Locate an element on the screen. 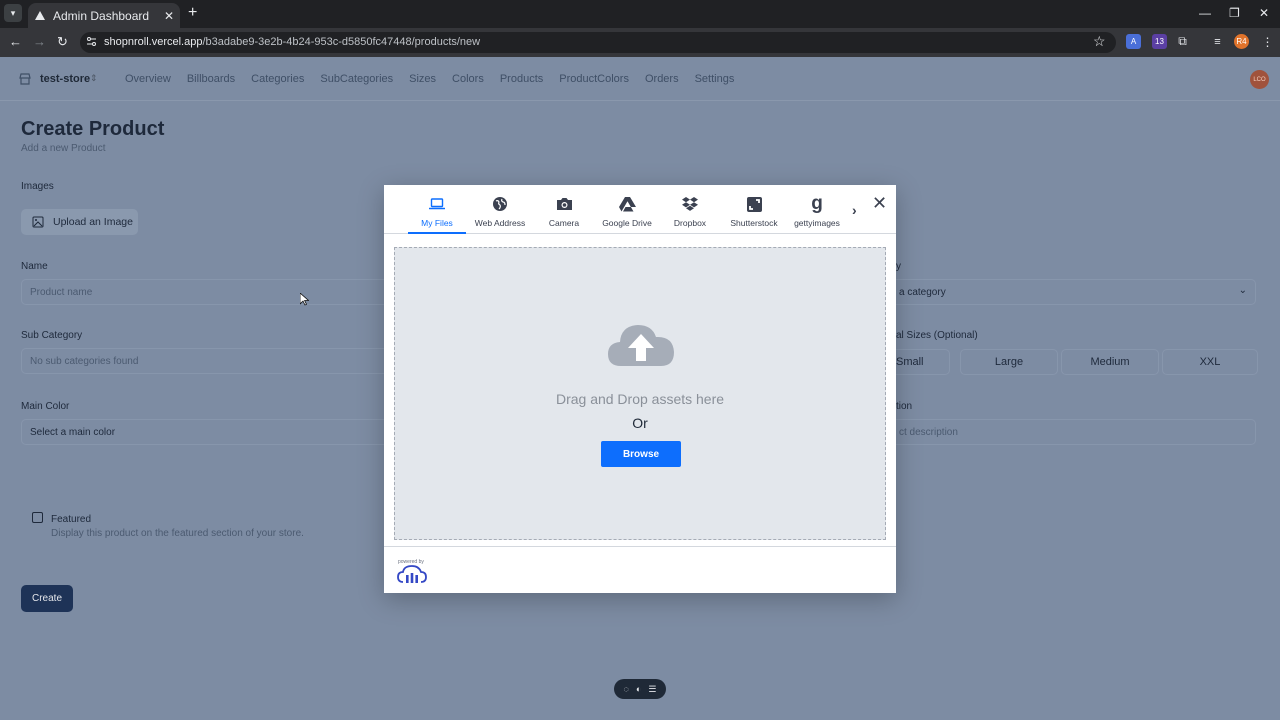 This screenshot has width=1280, height=720. name-label: Name is located at coordinates (34, 266).